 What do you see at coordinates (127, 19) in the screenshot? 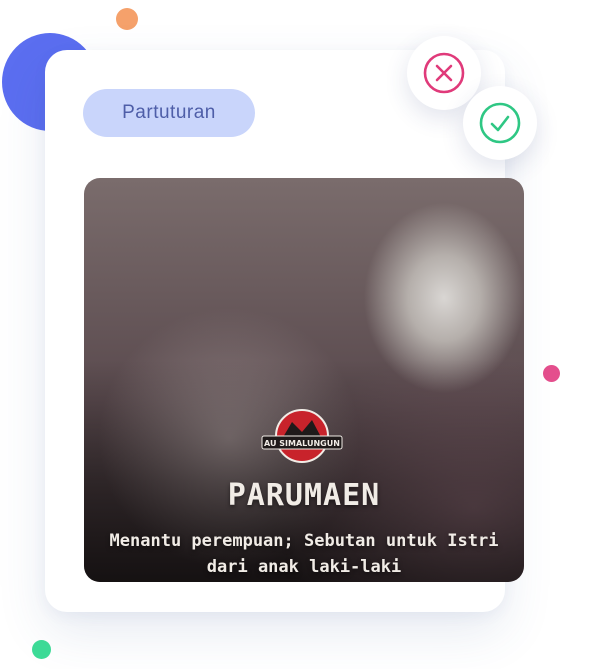
I see `decorative-orange-dot` at bounding box center [127, 19].